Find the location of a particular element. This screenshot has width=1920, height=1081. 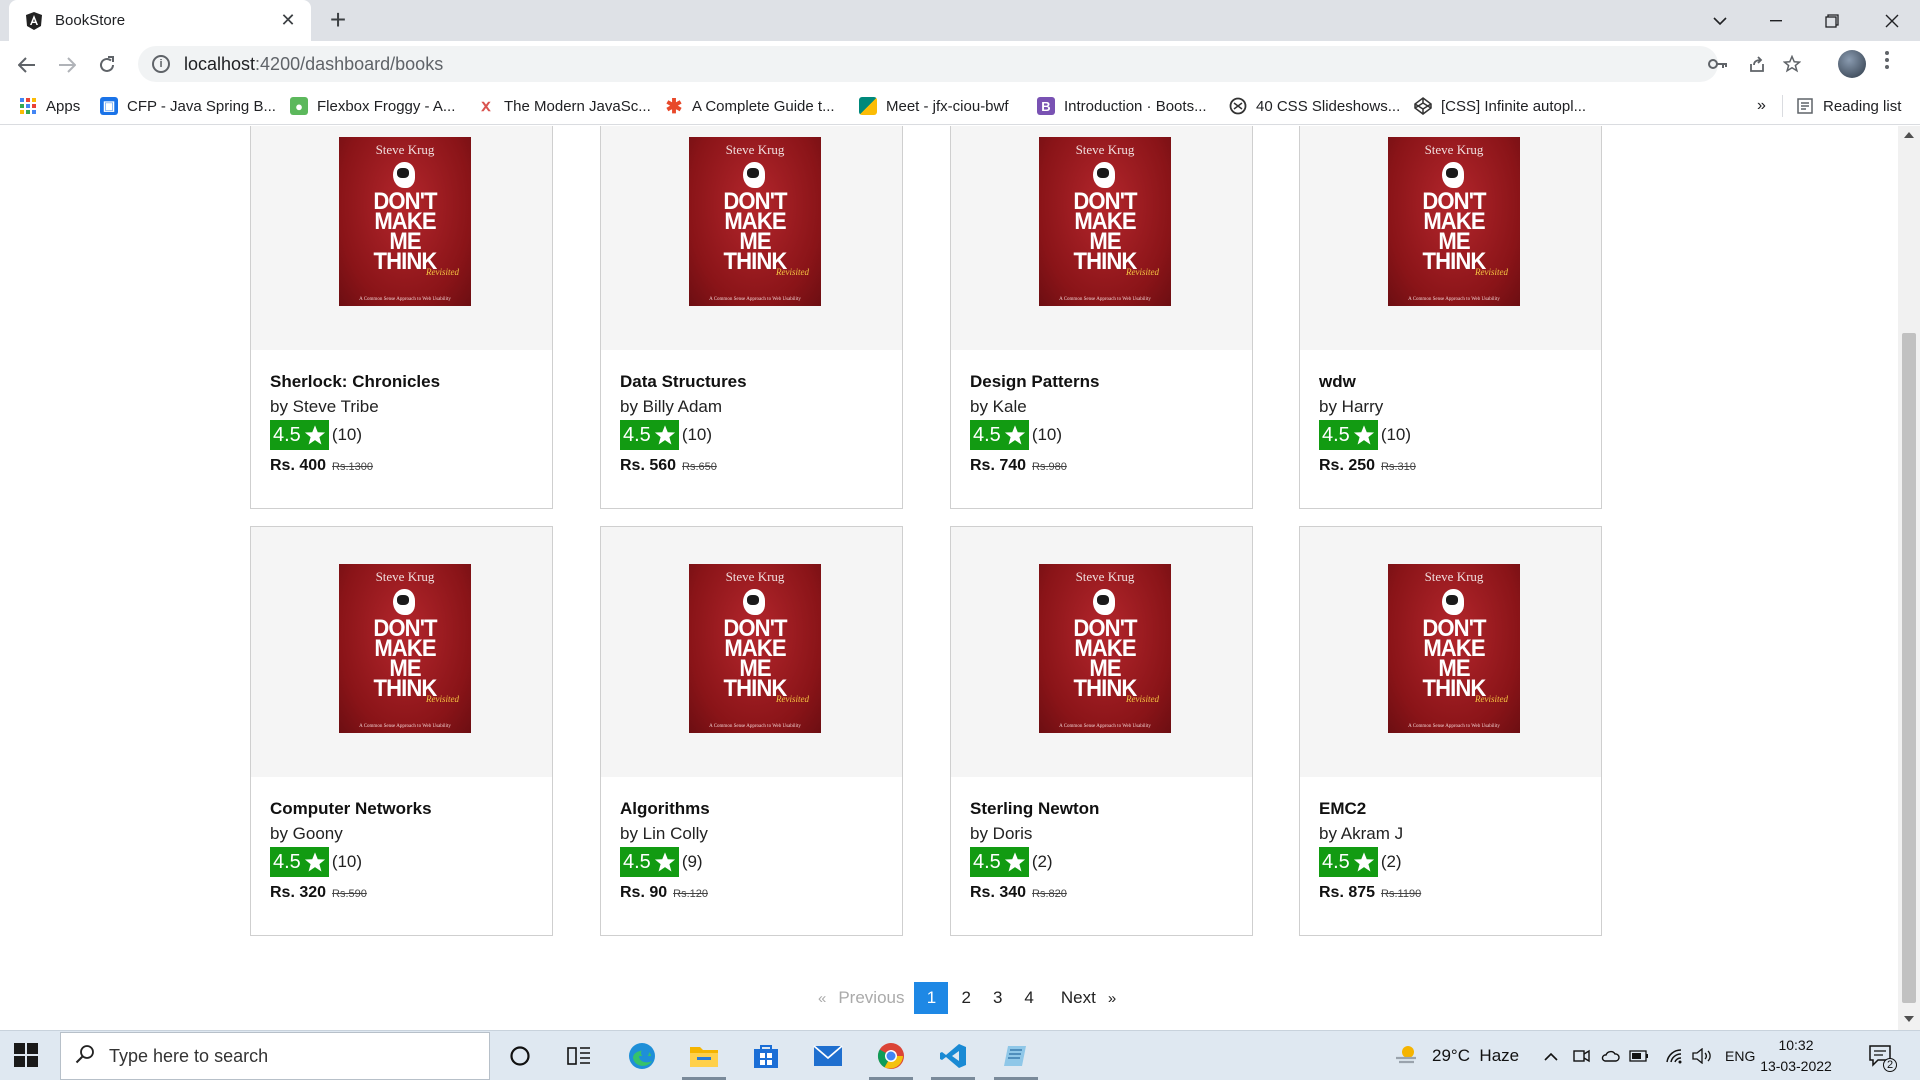

pagination-next-arrow: » is located at coordinates (1112, 998).